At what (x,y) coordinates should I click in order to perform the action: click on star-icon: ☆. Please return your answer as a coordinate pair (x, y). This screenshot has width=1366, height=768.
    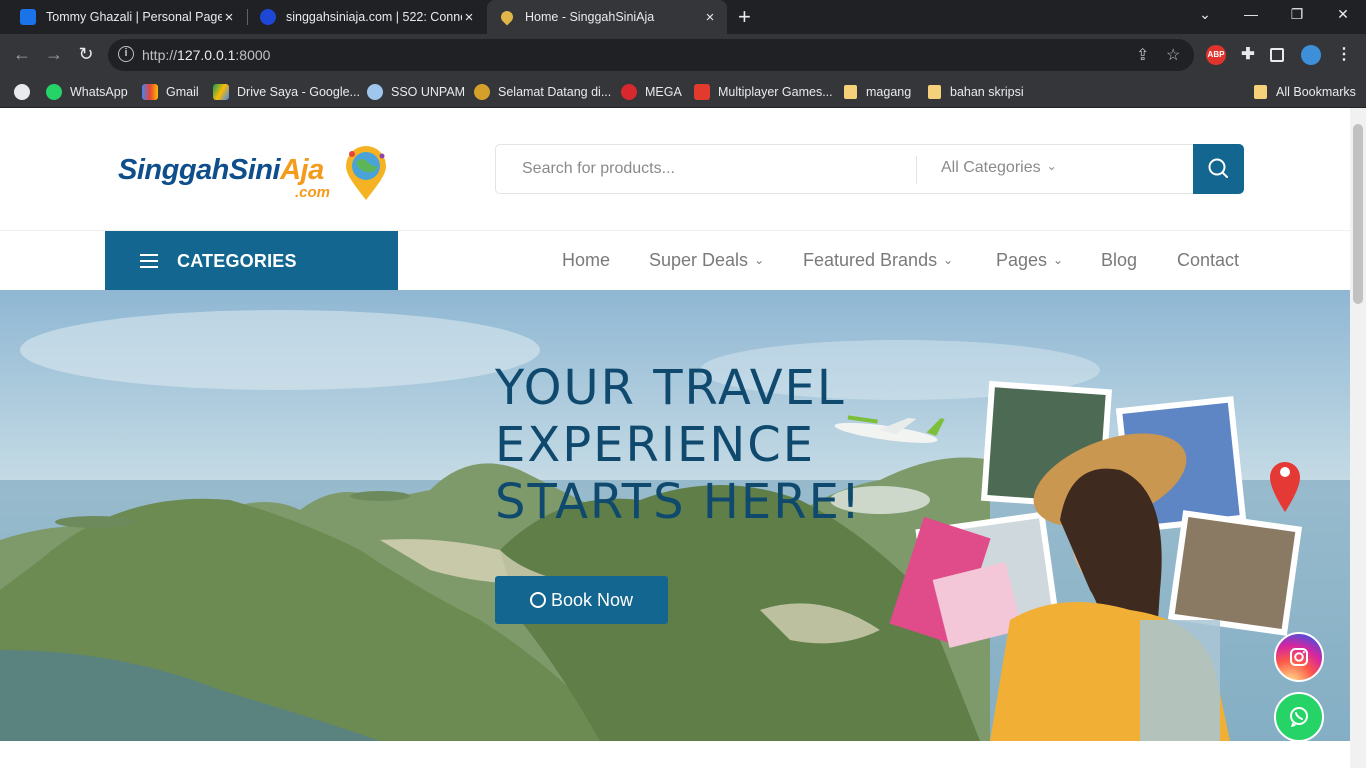
    Looking at the image, I should click on (1173, 55).